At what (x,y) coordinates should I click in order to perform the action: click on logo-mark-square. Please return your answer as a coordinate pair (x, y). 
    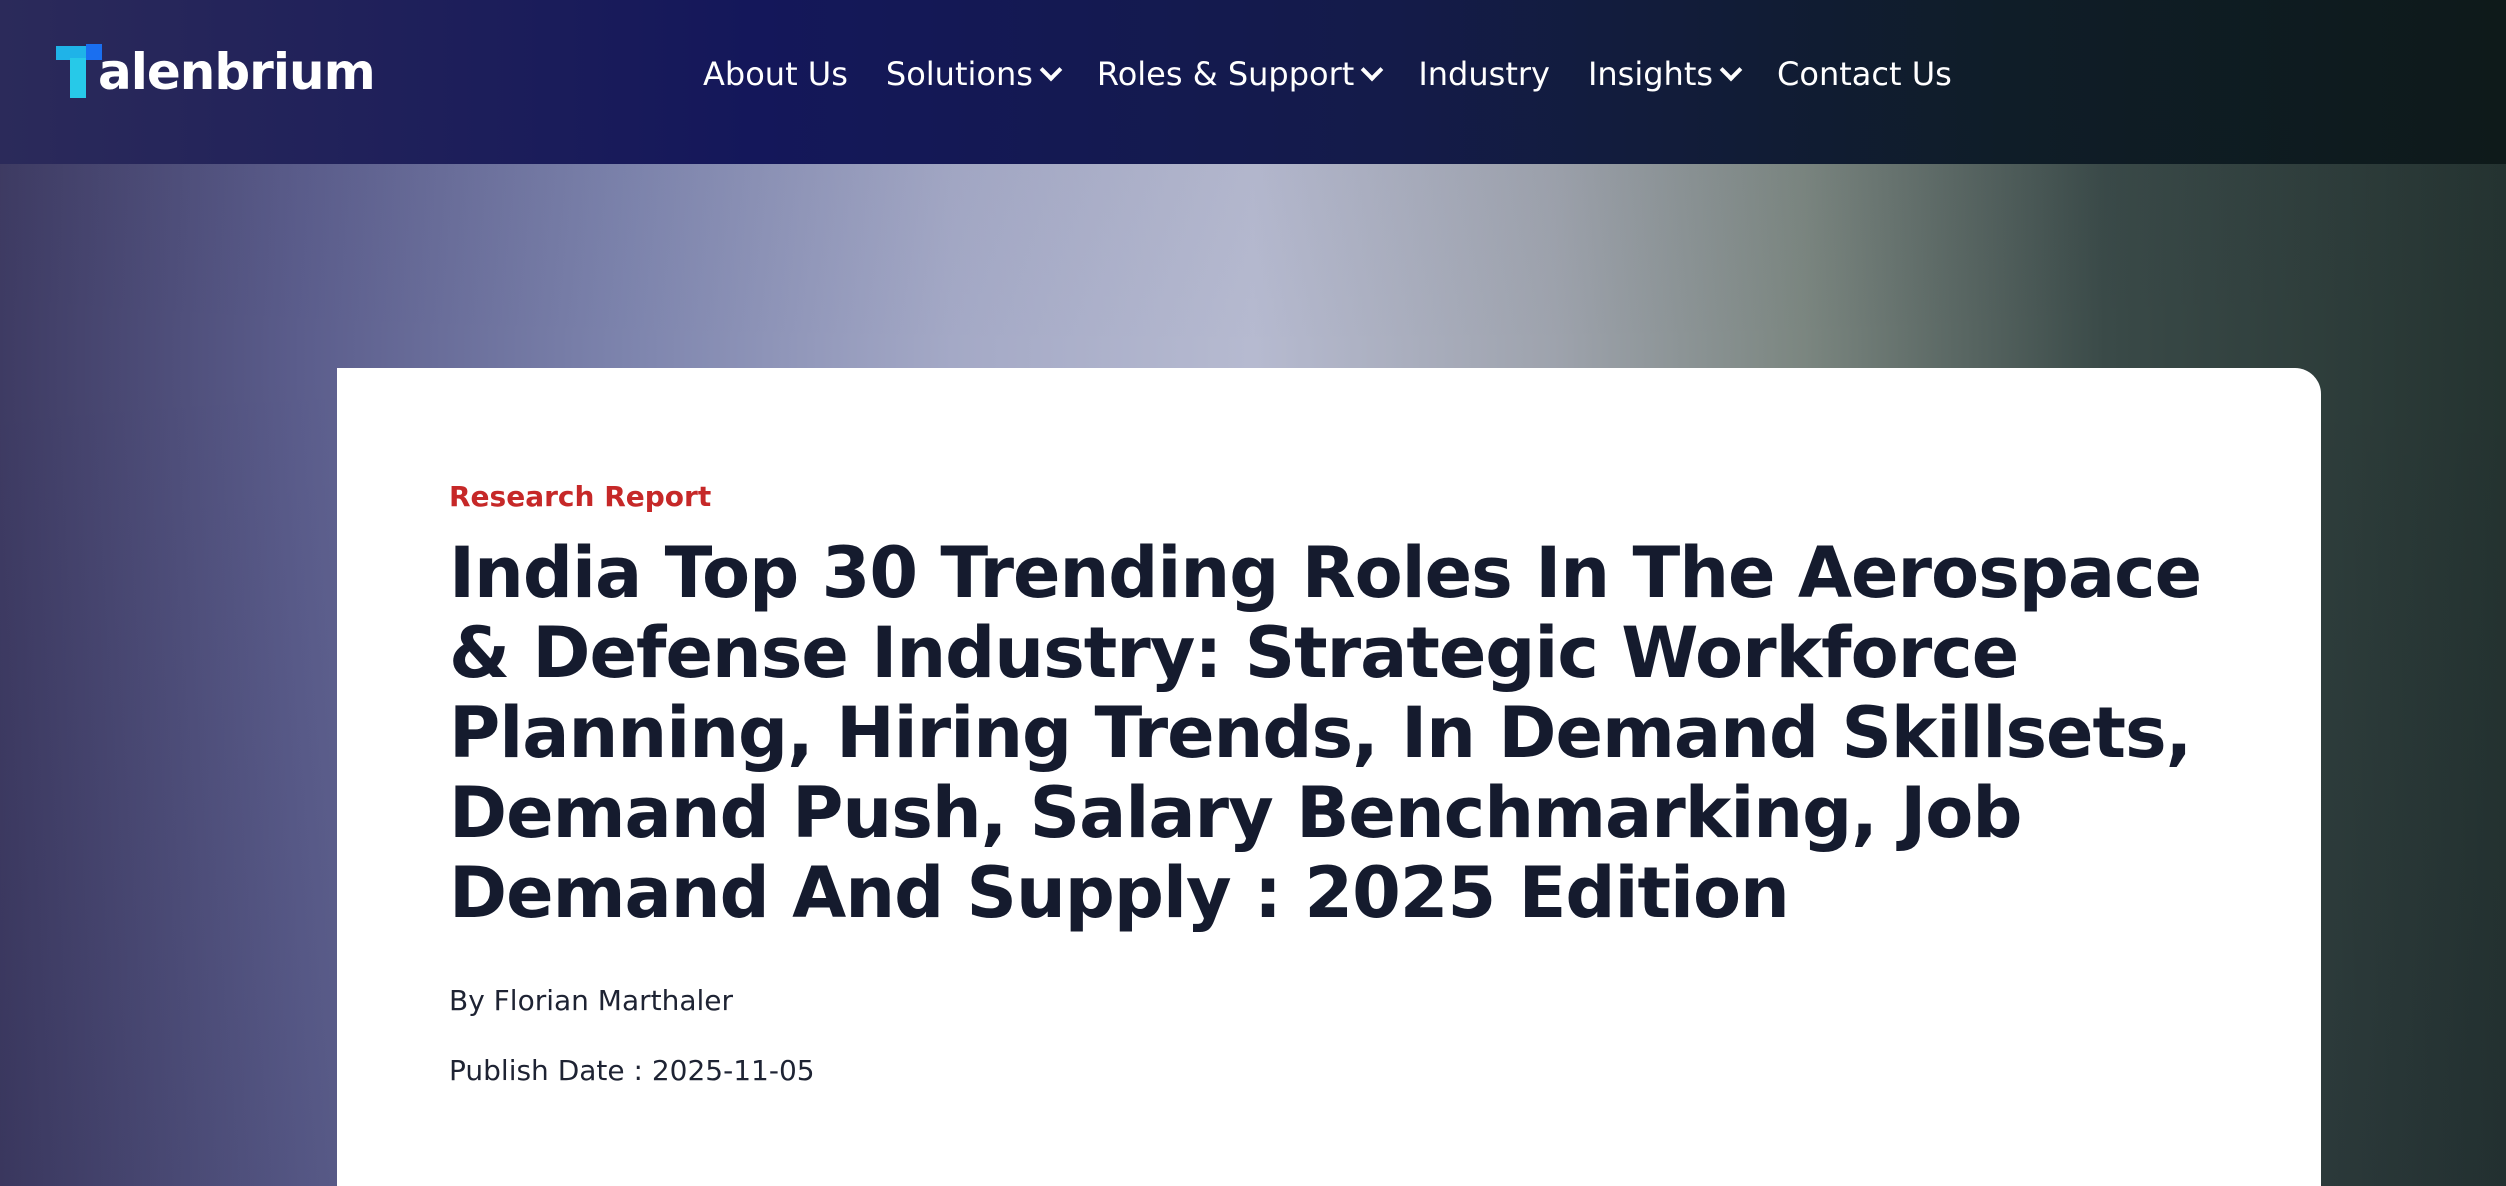
    Looking at the image, I should click on (94, 52).